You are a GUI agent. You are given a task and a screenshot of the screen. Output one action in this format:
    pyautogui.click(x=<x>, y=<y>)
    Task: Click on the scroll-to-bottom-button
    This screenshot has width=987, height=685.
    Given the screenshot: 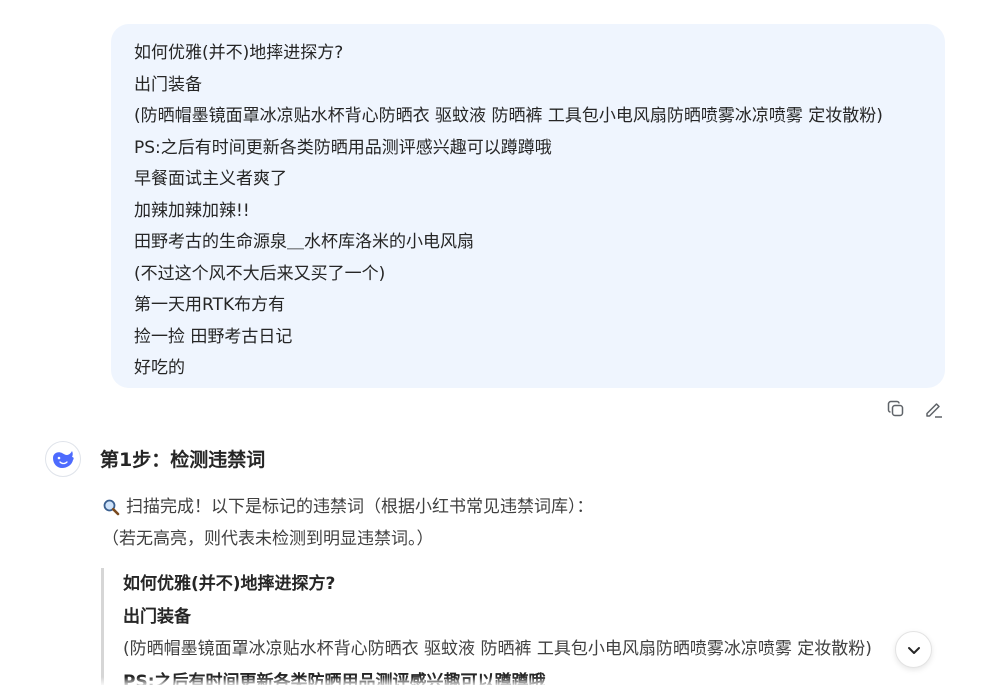 What is the action you would take?
    pyautogui.click(x=913, y=649)
    